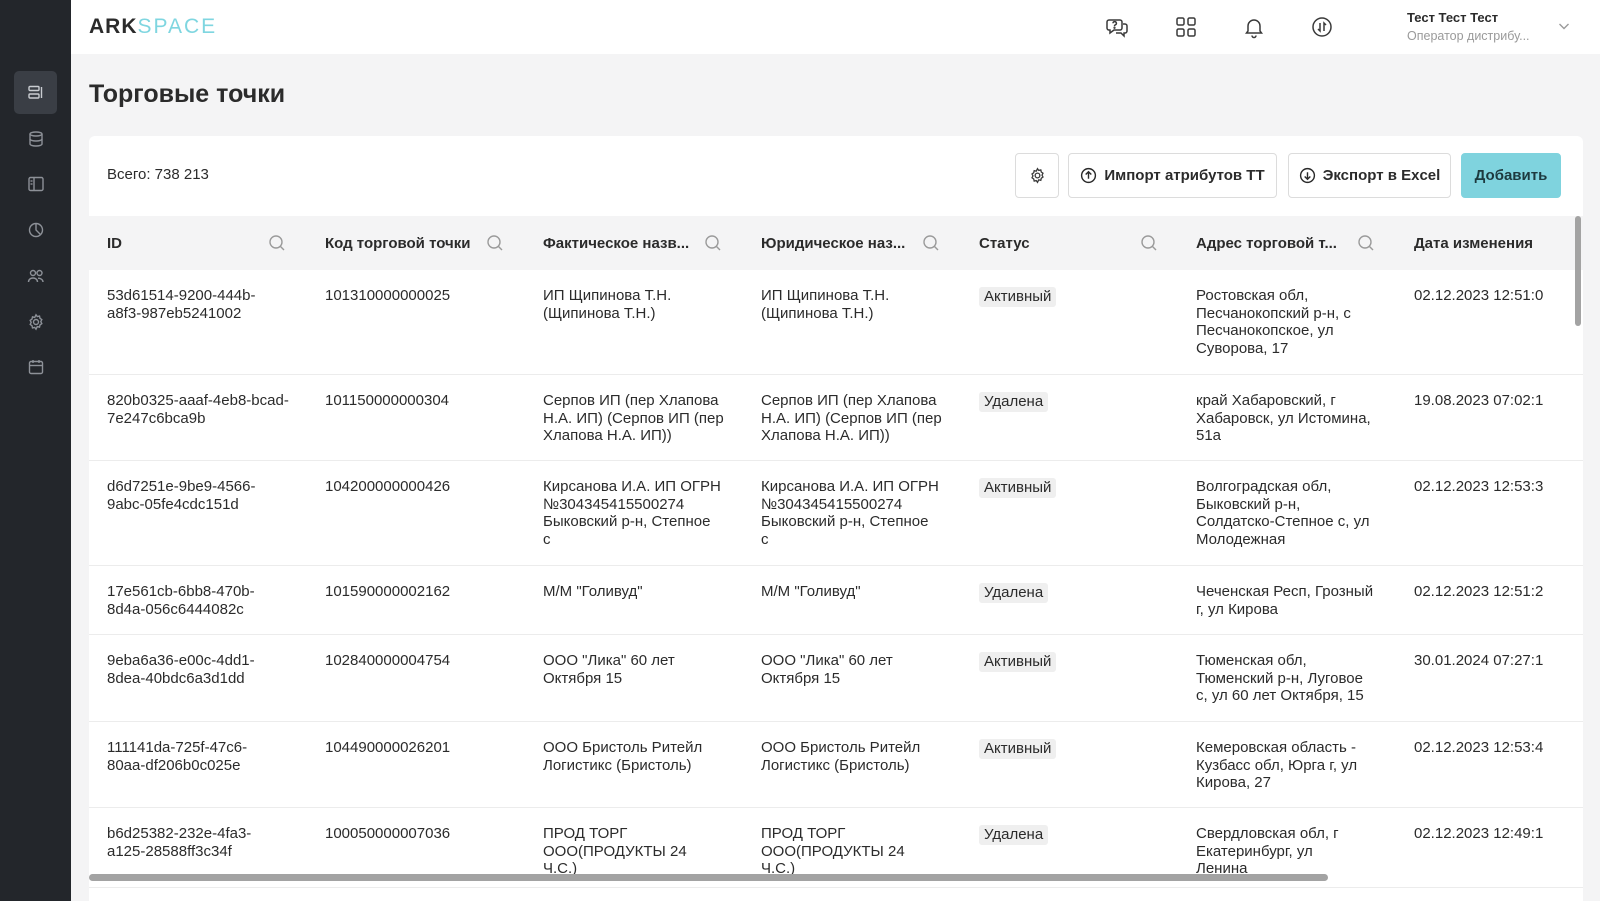 This screenshot has height=901, width=1600. I want to click on cell-line: №304345415500274, so click(832, 504).